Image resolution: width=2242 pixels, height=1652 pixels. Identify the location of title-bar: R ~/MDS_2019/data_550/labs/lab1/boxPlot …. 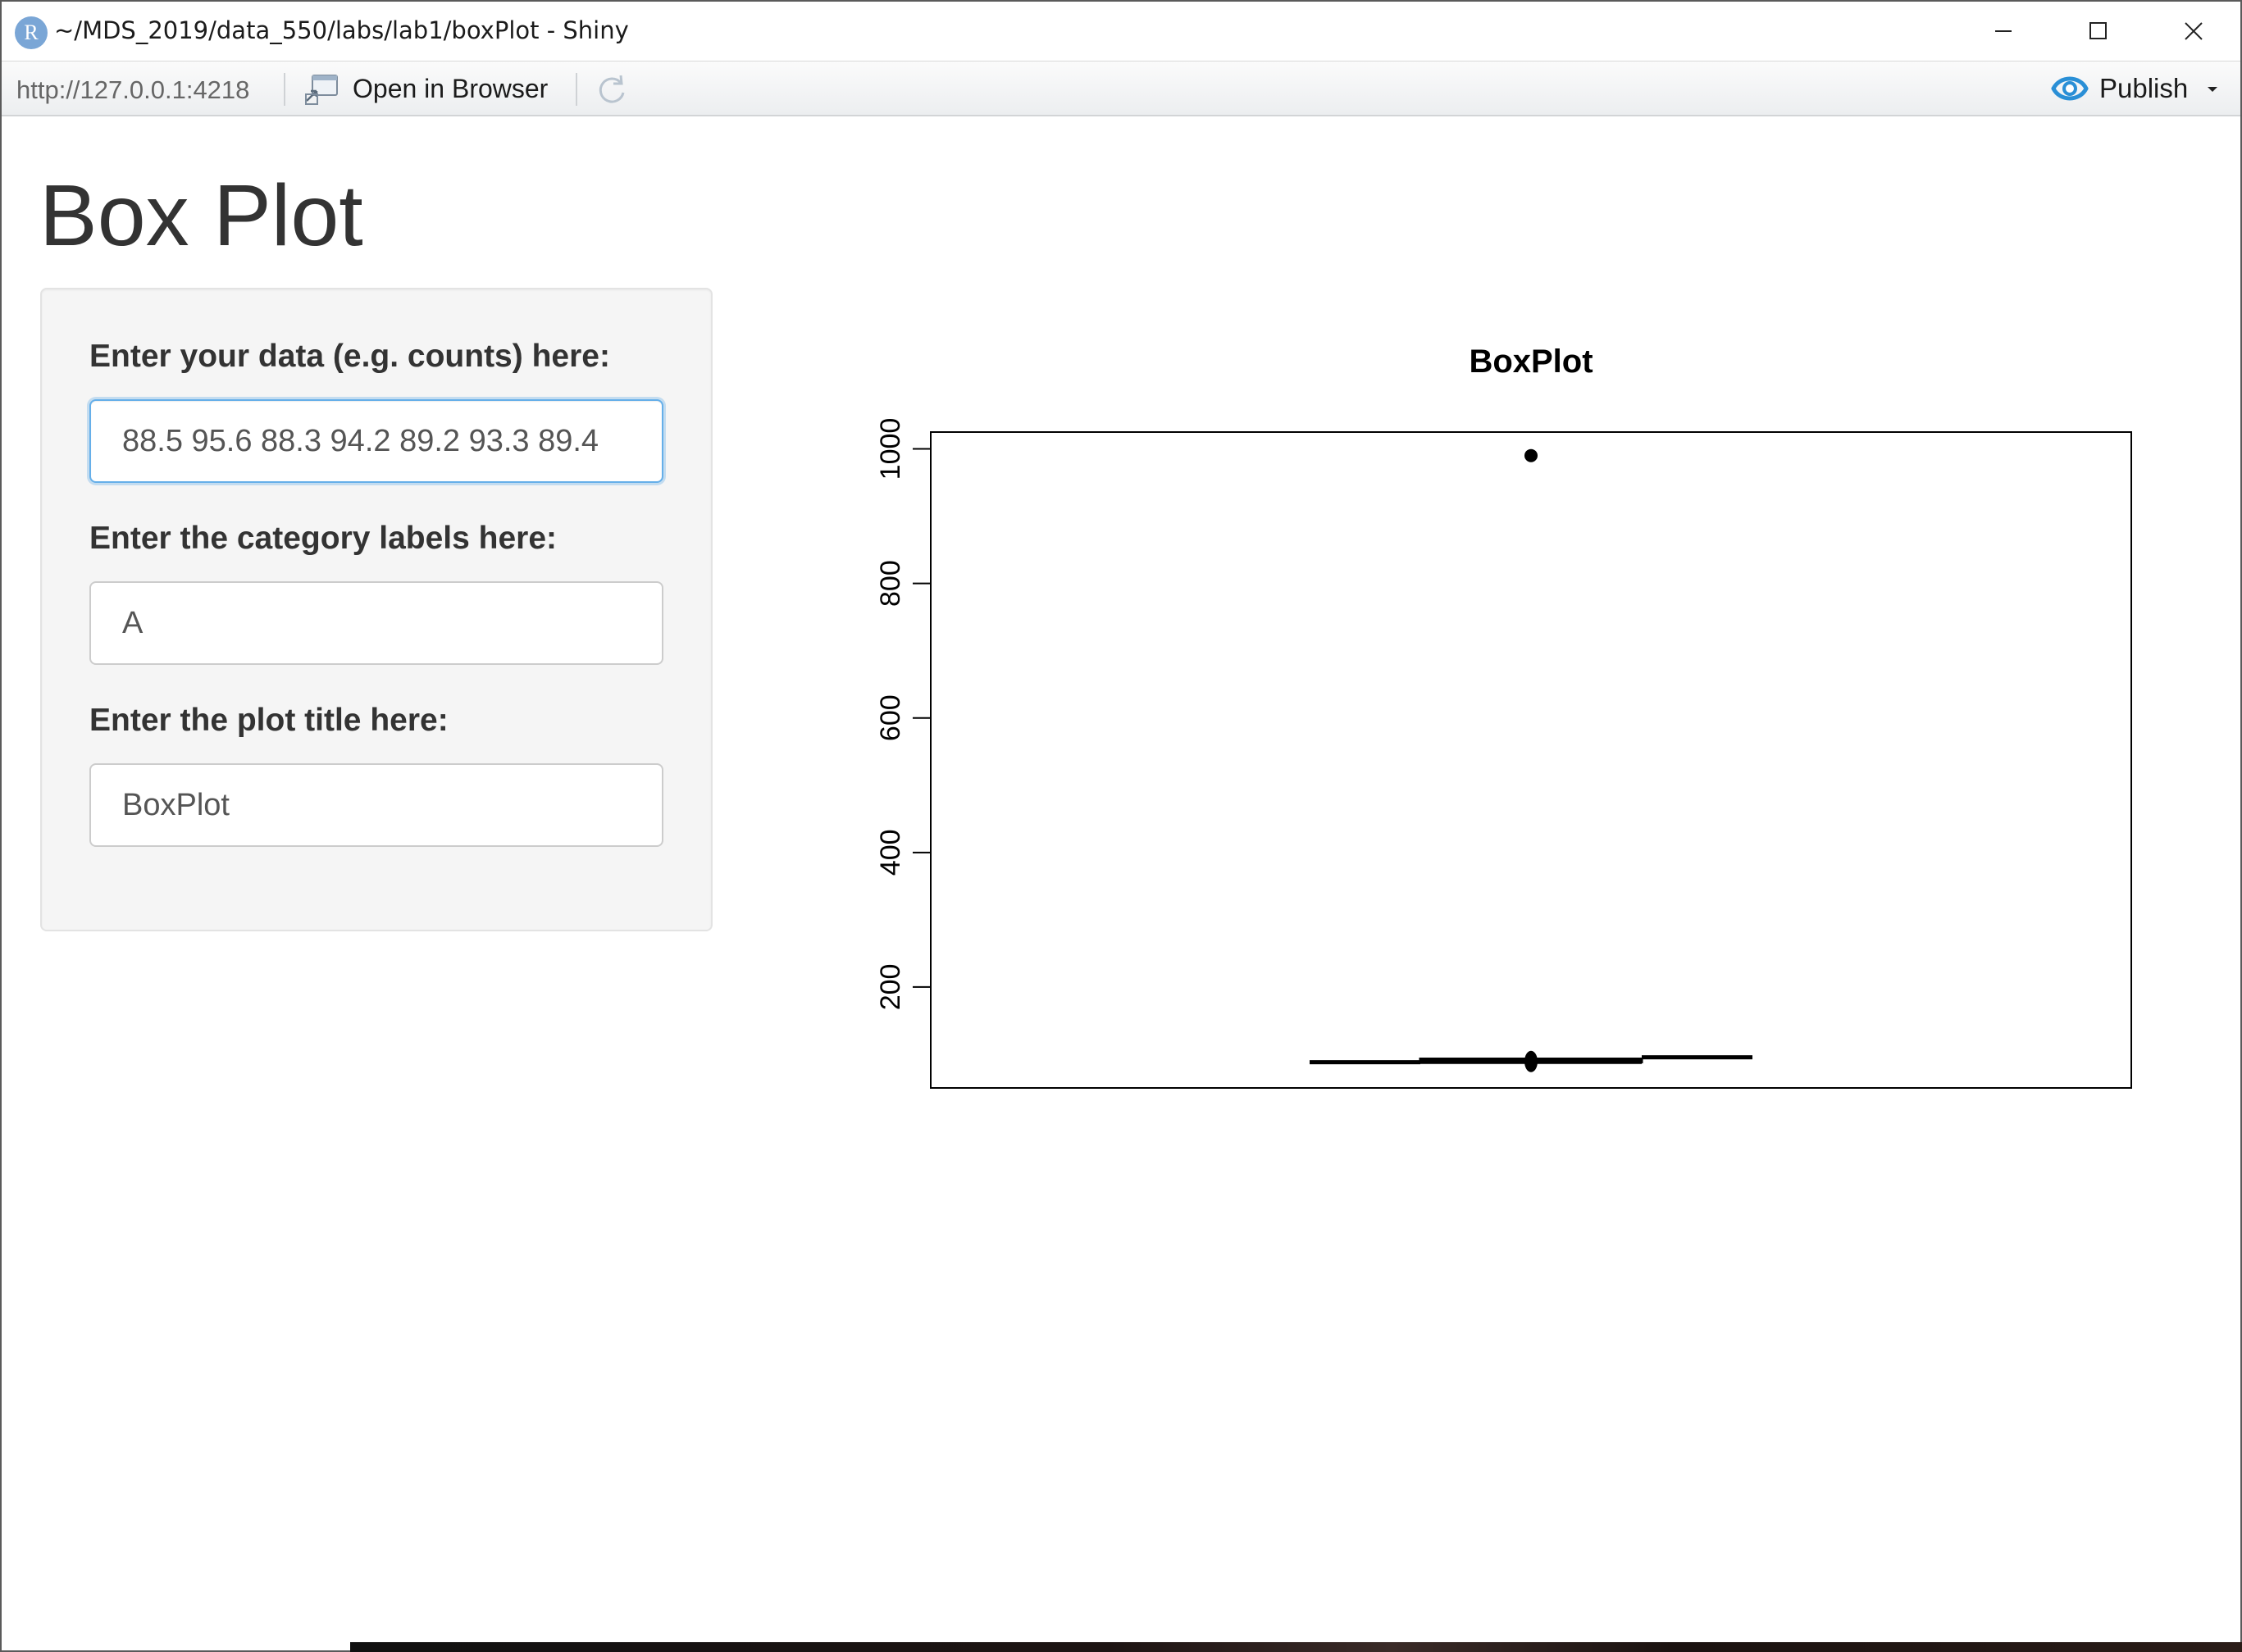
(1121, 32).